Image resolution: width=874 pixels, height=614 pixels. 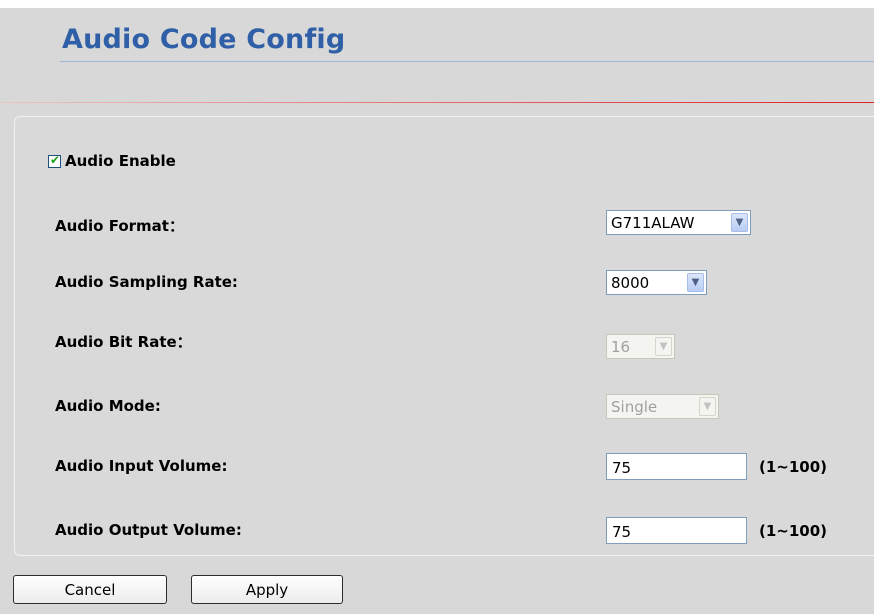 What do you see at coordinates (141, 466) in the screenshot?
I see `input-volume-label: Audio Input Volume:` at bounding box center [141, 466].